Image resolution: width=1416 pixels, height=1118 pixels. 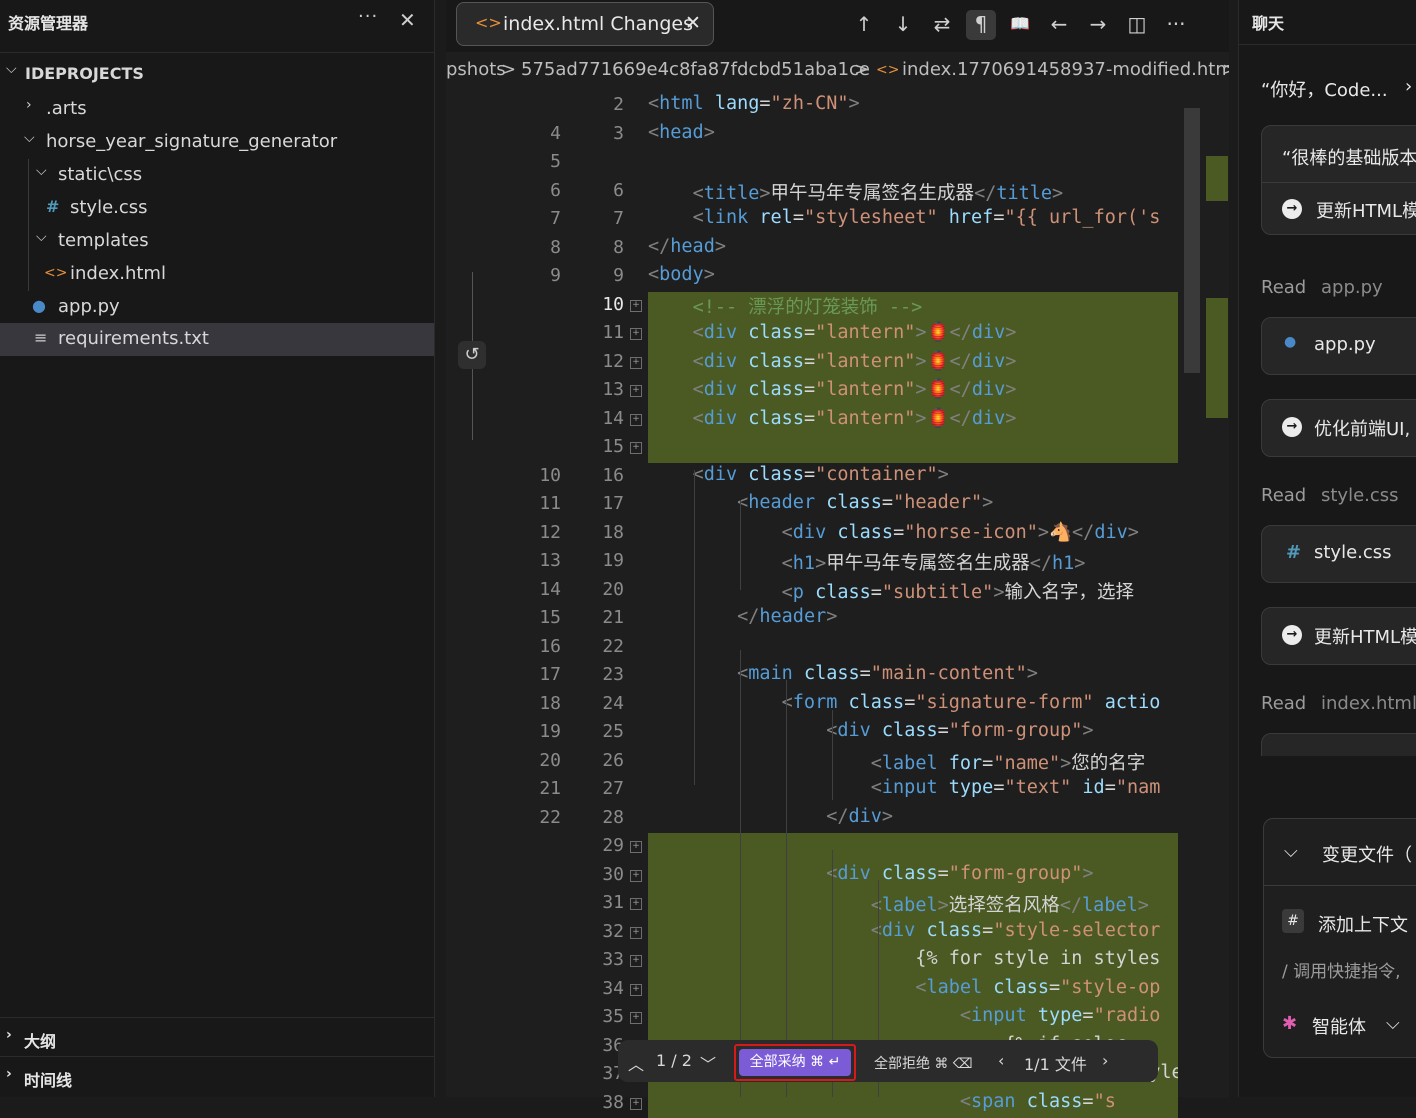 I want to click on code-line: {% for style in styles, so click(x=913, y=958).